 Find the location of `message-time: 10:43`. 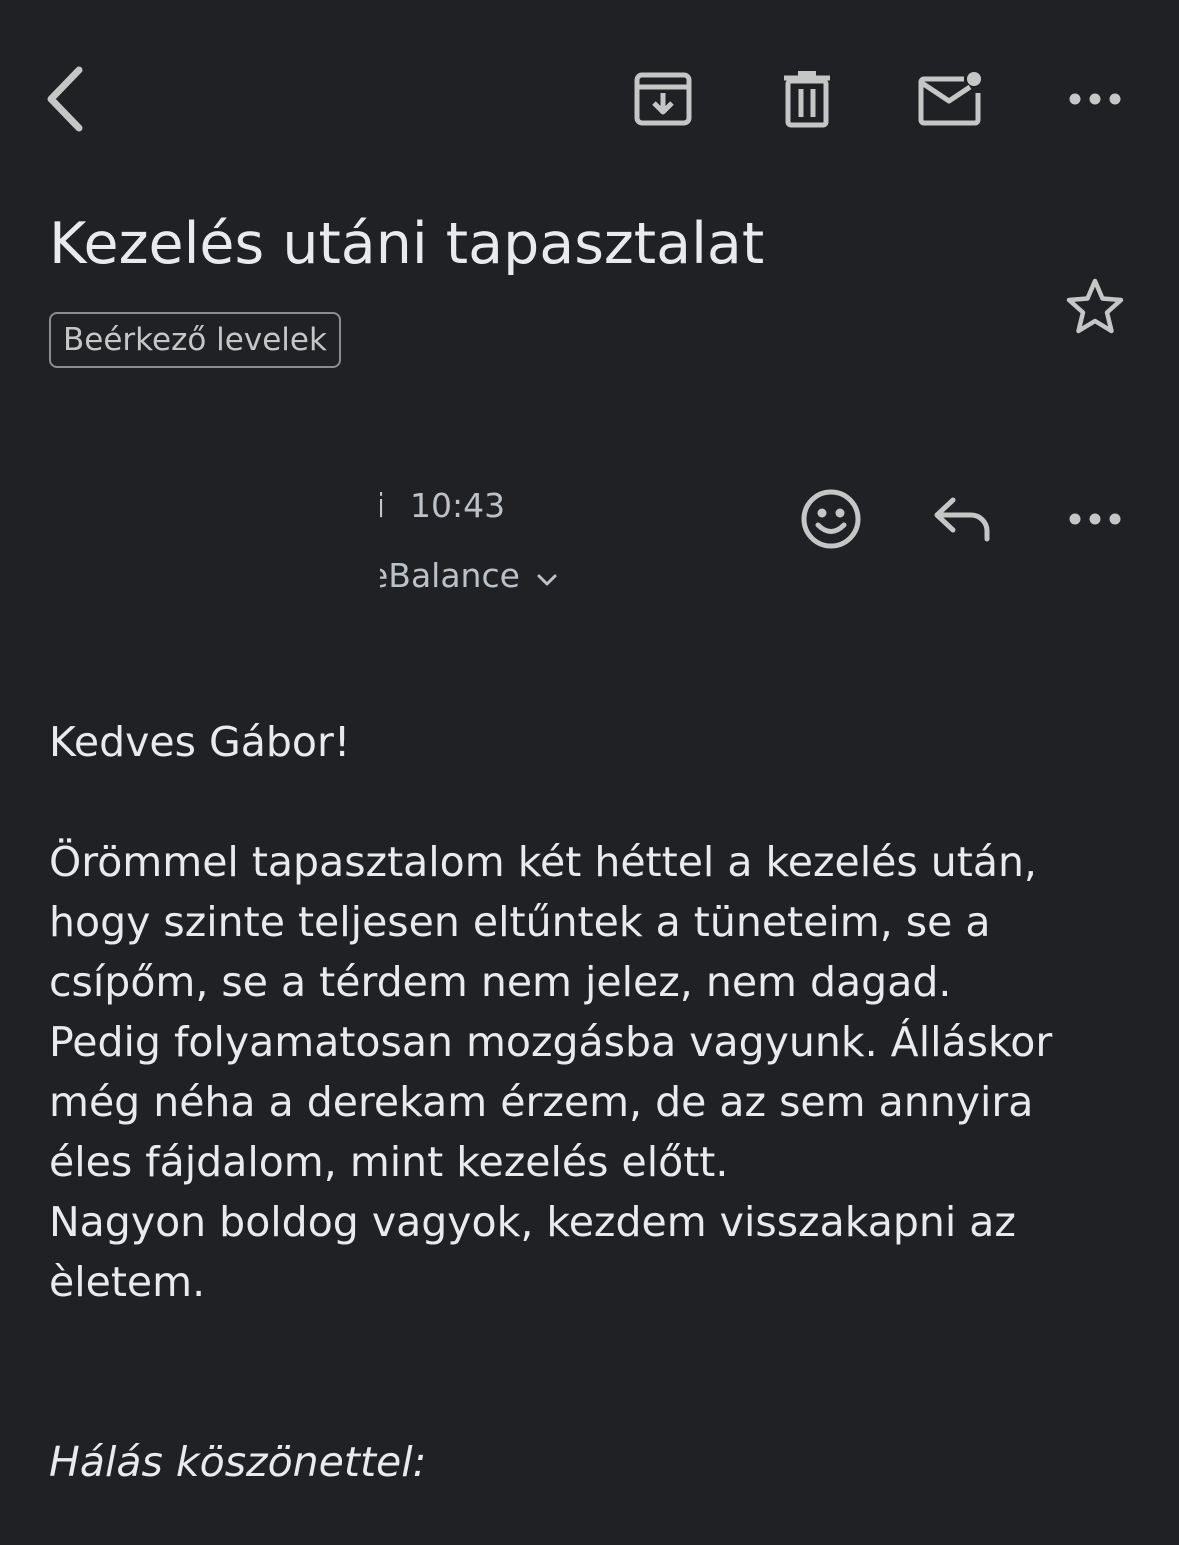

message-time: 10:43 is located at coordinates (458, 505).